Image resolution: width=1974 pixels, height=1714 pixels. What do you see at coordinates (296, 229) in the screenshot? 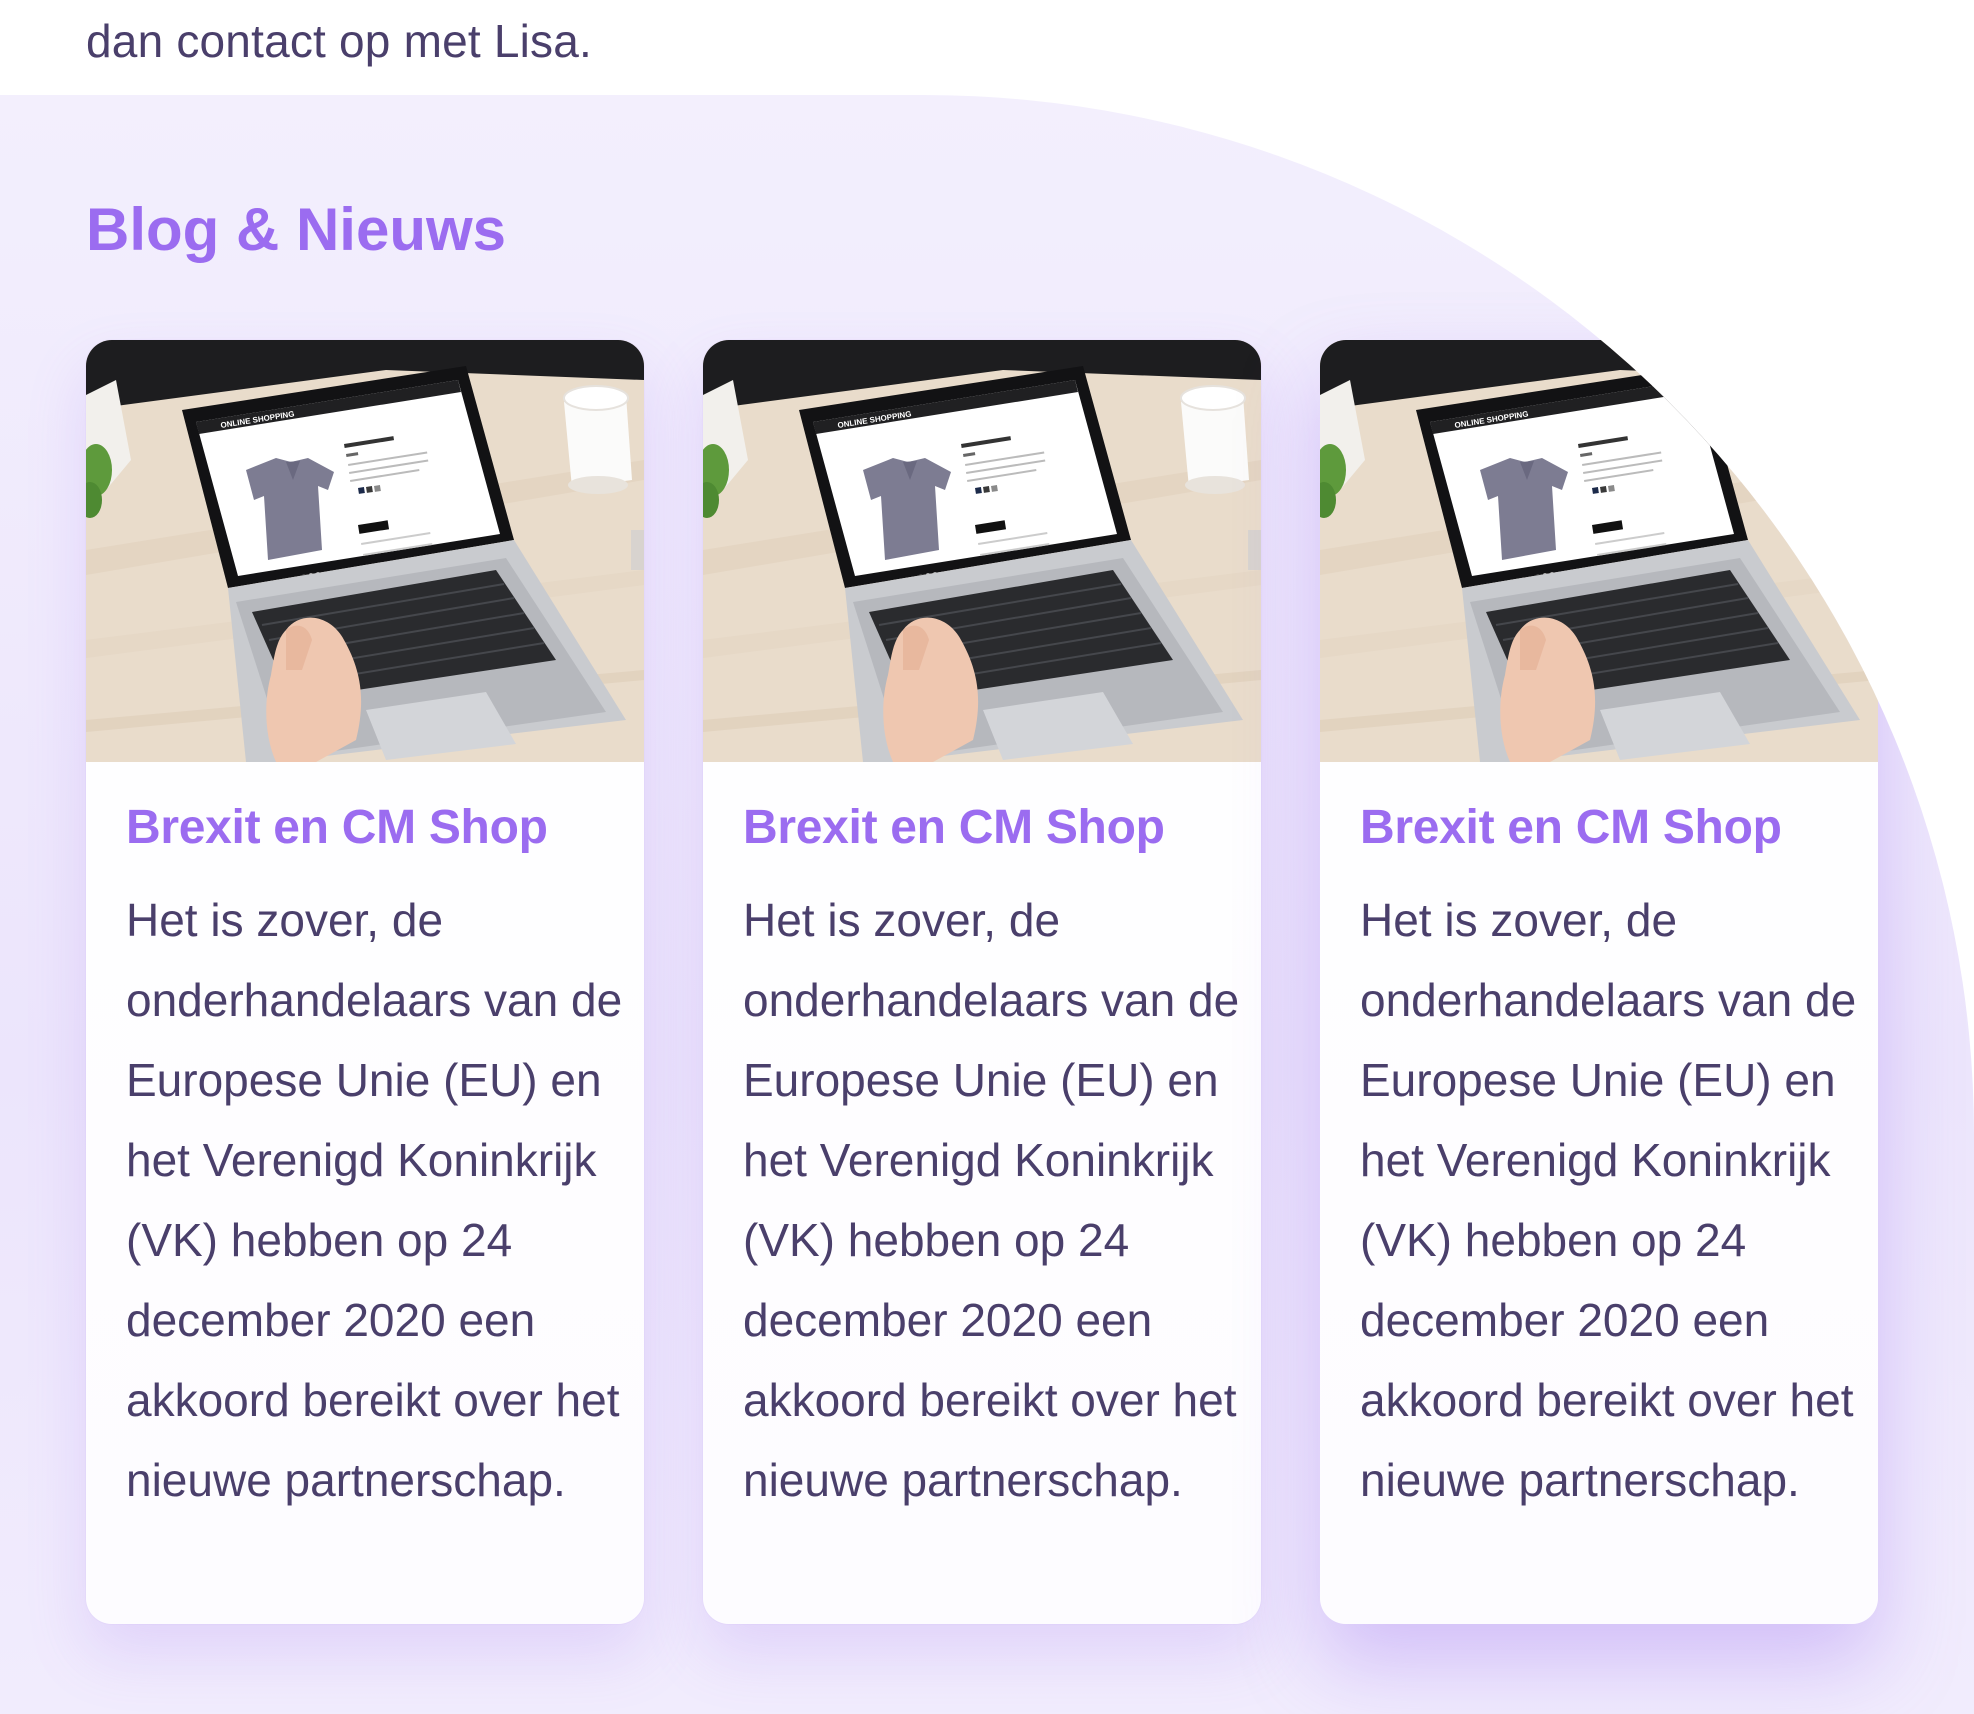
I see `blog-section-title: Blog & Nieuws` at bounding box center [296, 229].